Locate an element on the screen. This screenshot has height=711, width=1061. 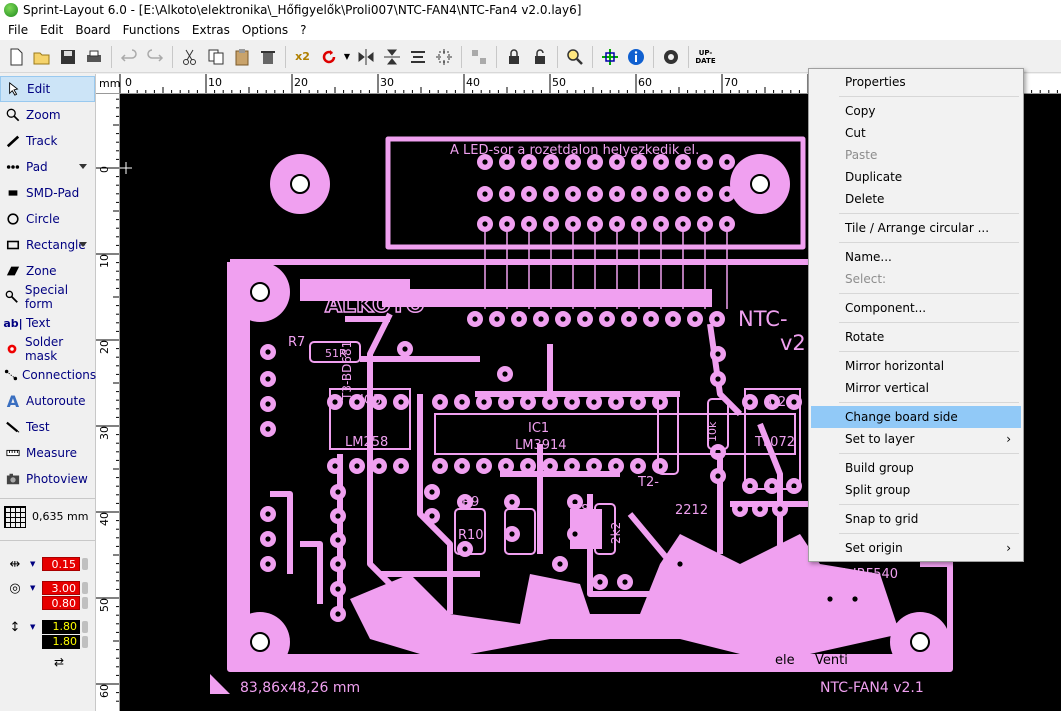
context-menu-item-build-group: Build group is located at coordinates (916, 468).